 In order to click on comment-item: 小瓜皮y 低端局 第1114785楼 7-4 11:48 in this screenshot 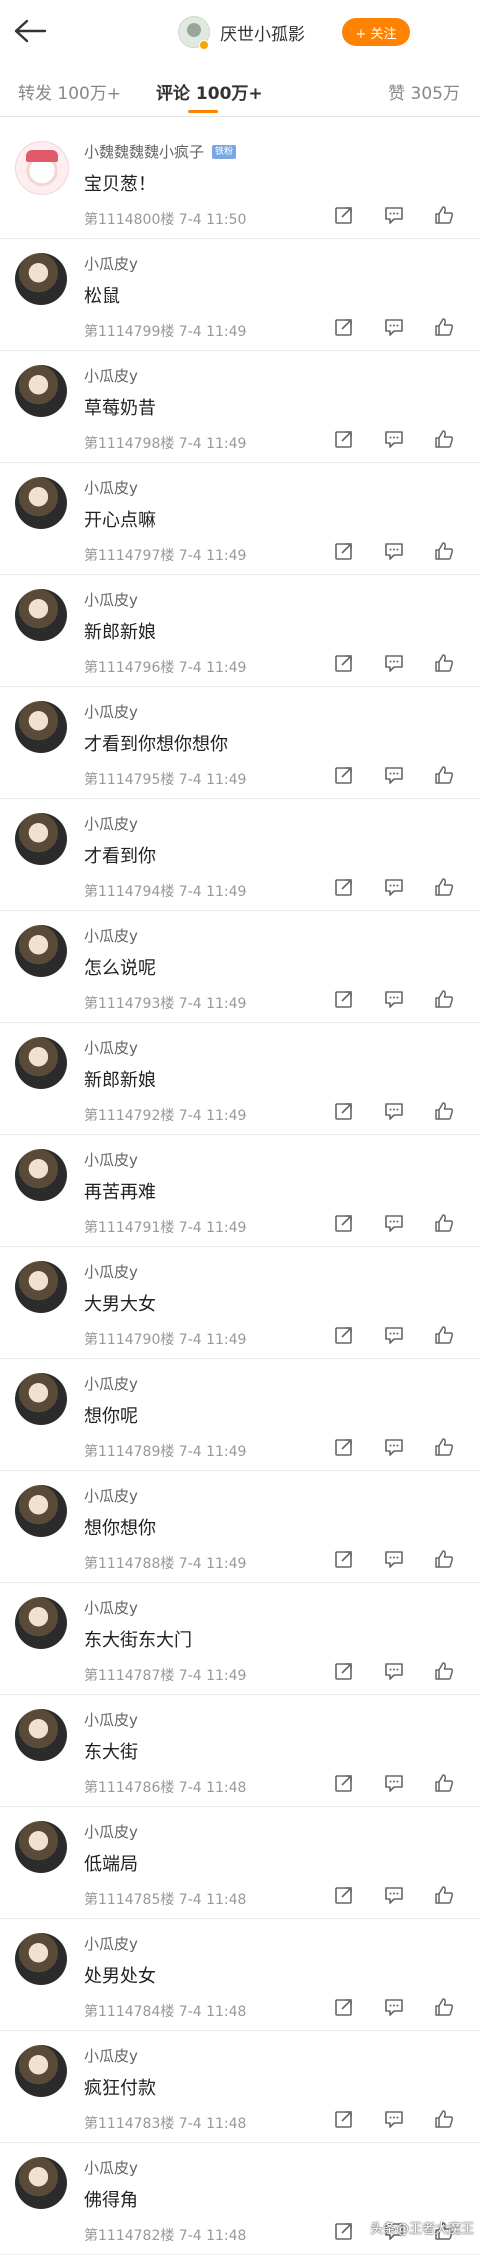, I will do `click(240, 1863)`.